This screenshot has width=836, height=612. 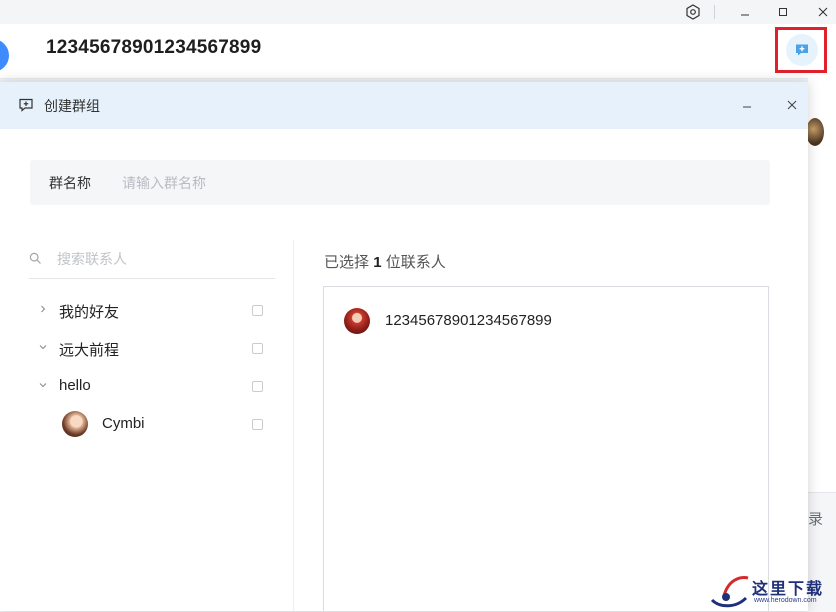 I want to click on contact-avatar, so click(x=75, y=424).